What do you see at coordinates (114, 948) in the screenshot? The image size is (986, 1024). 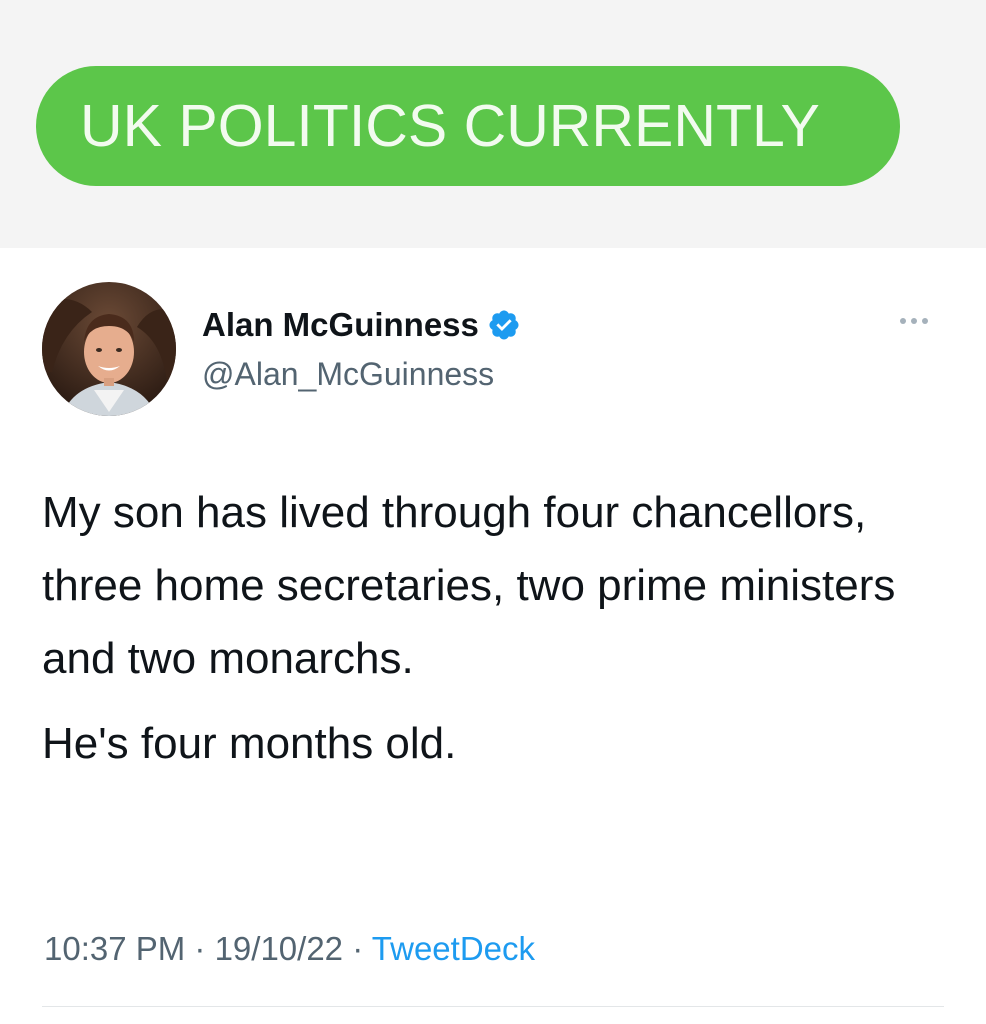 I see `tweet-time: 10:37 PM` at bounding box center [114, 948].